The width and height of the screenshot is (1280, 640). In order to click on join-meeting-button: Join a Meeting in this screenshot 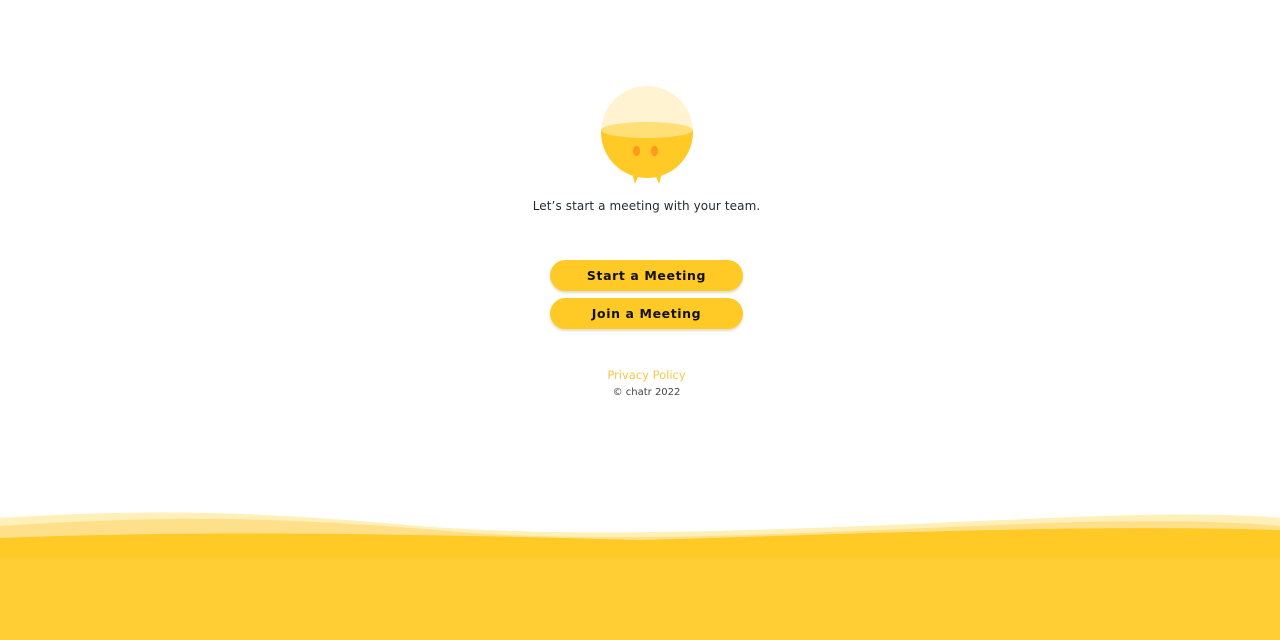, I will do `click(646, 313)`.